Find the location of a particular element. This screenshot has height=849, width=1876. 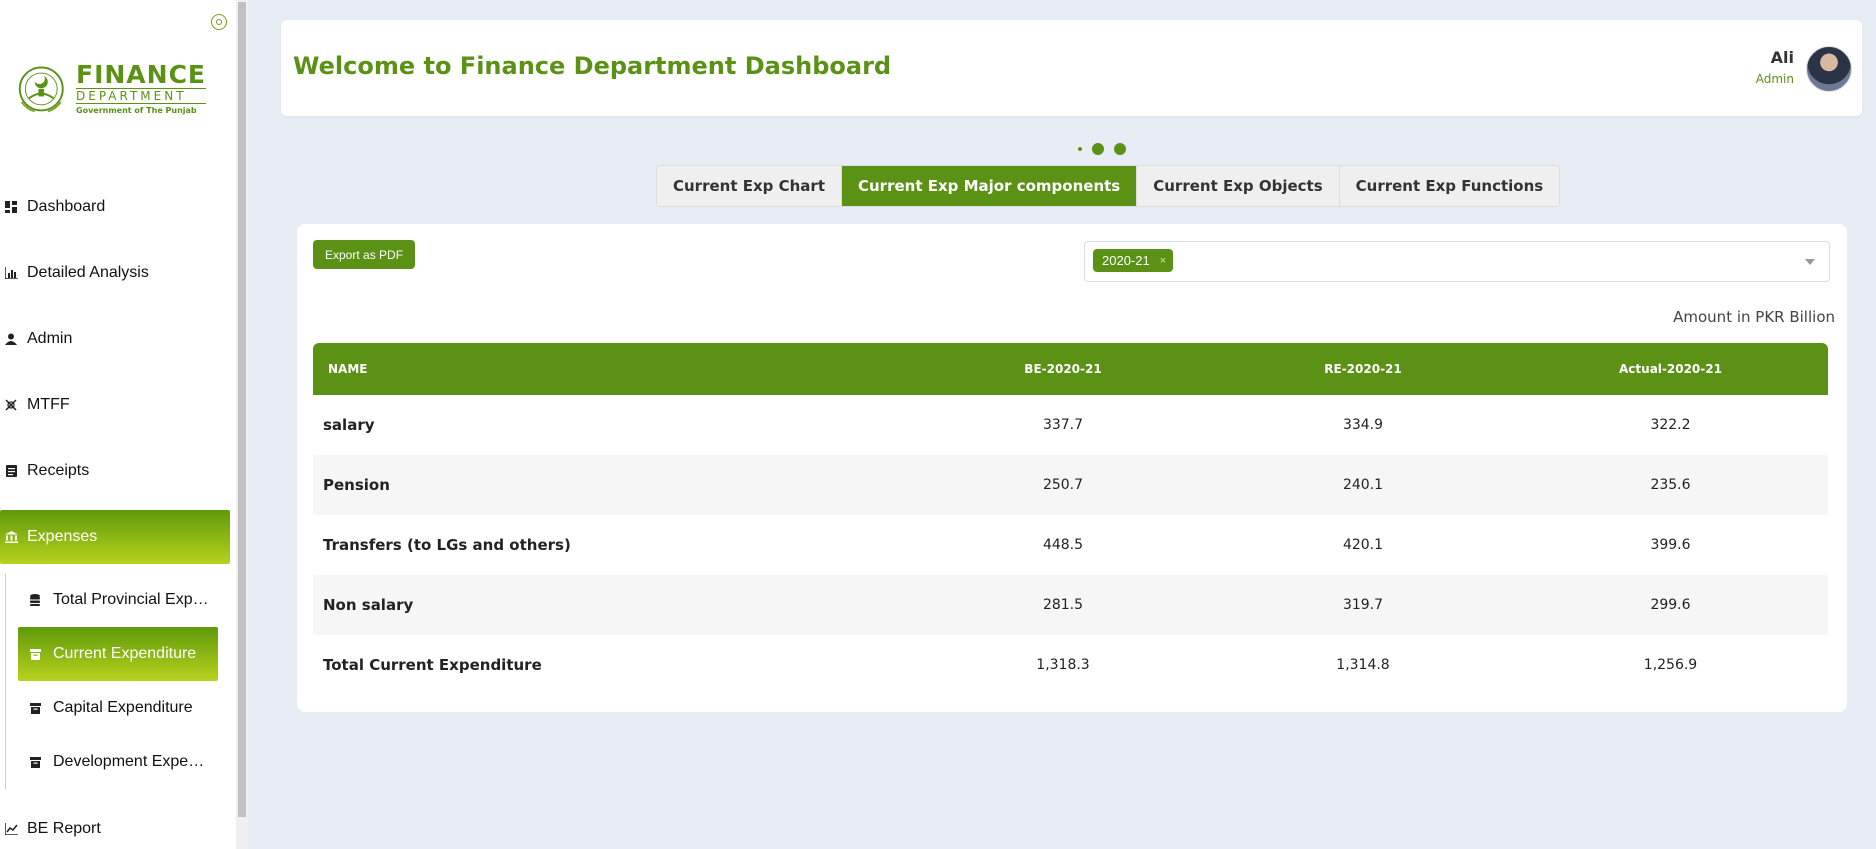

column-header: Actual-2020-21 is located at coordinates (1670, 369).